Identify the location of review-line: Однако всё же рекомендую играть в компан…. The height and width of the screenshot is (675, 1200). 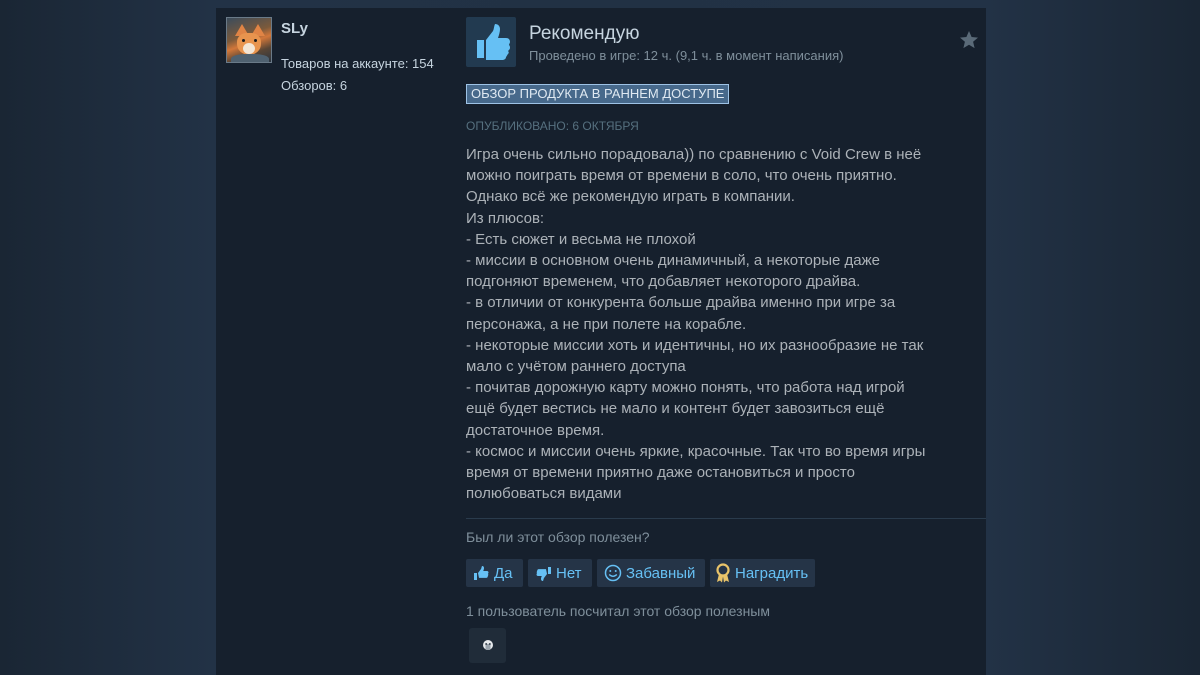
(630, 197).